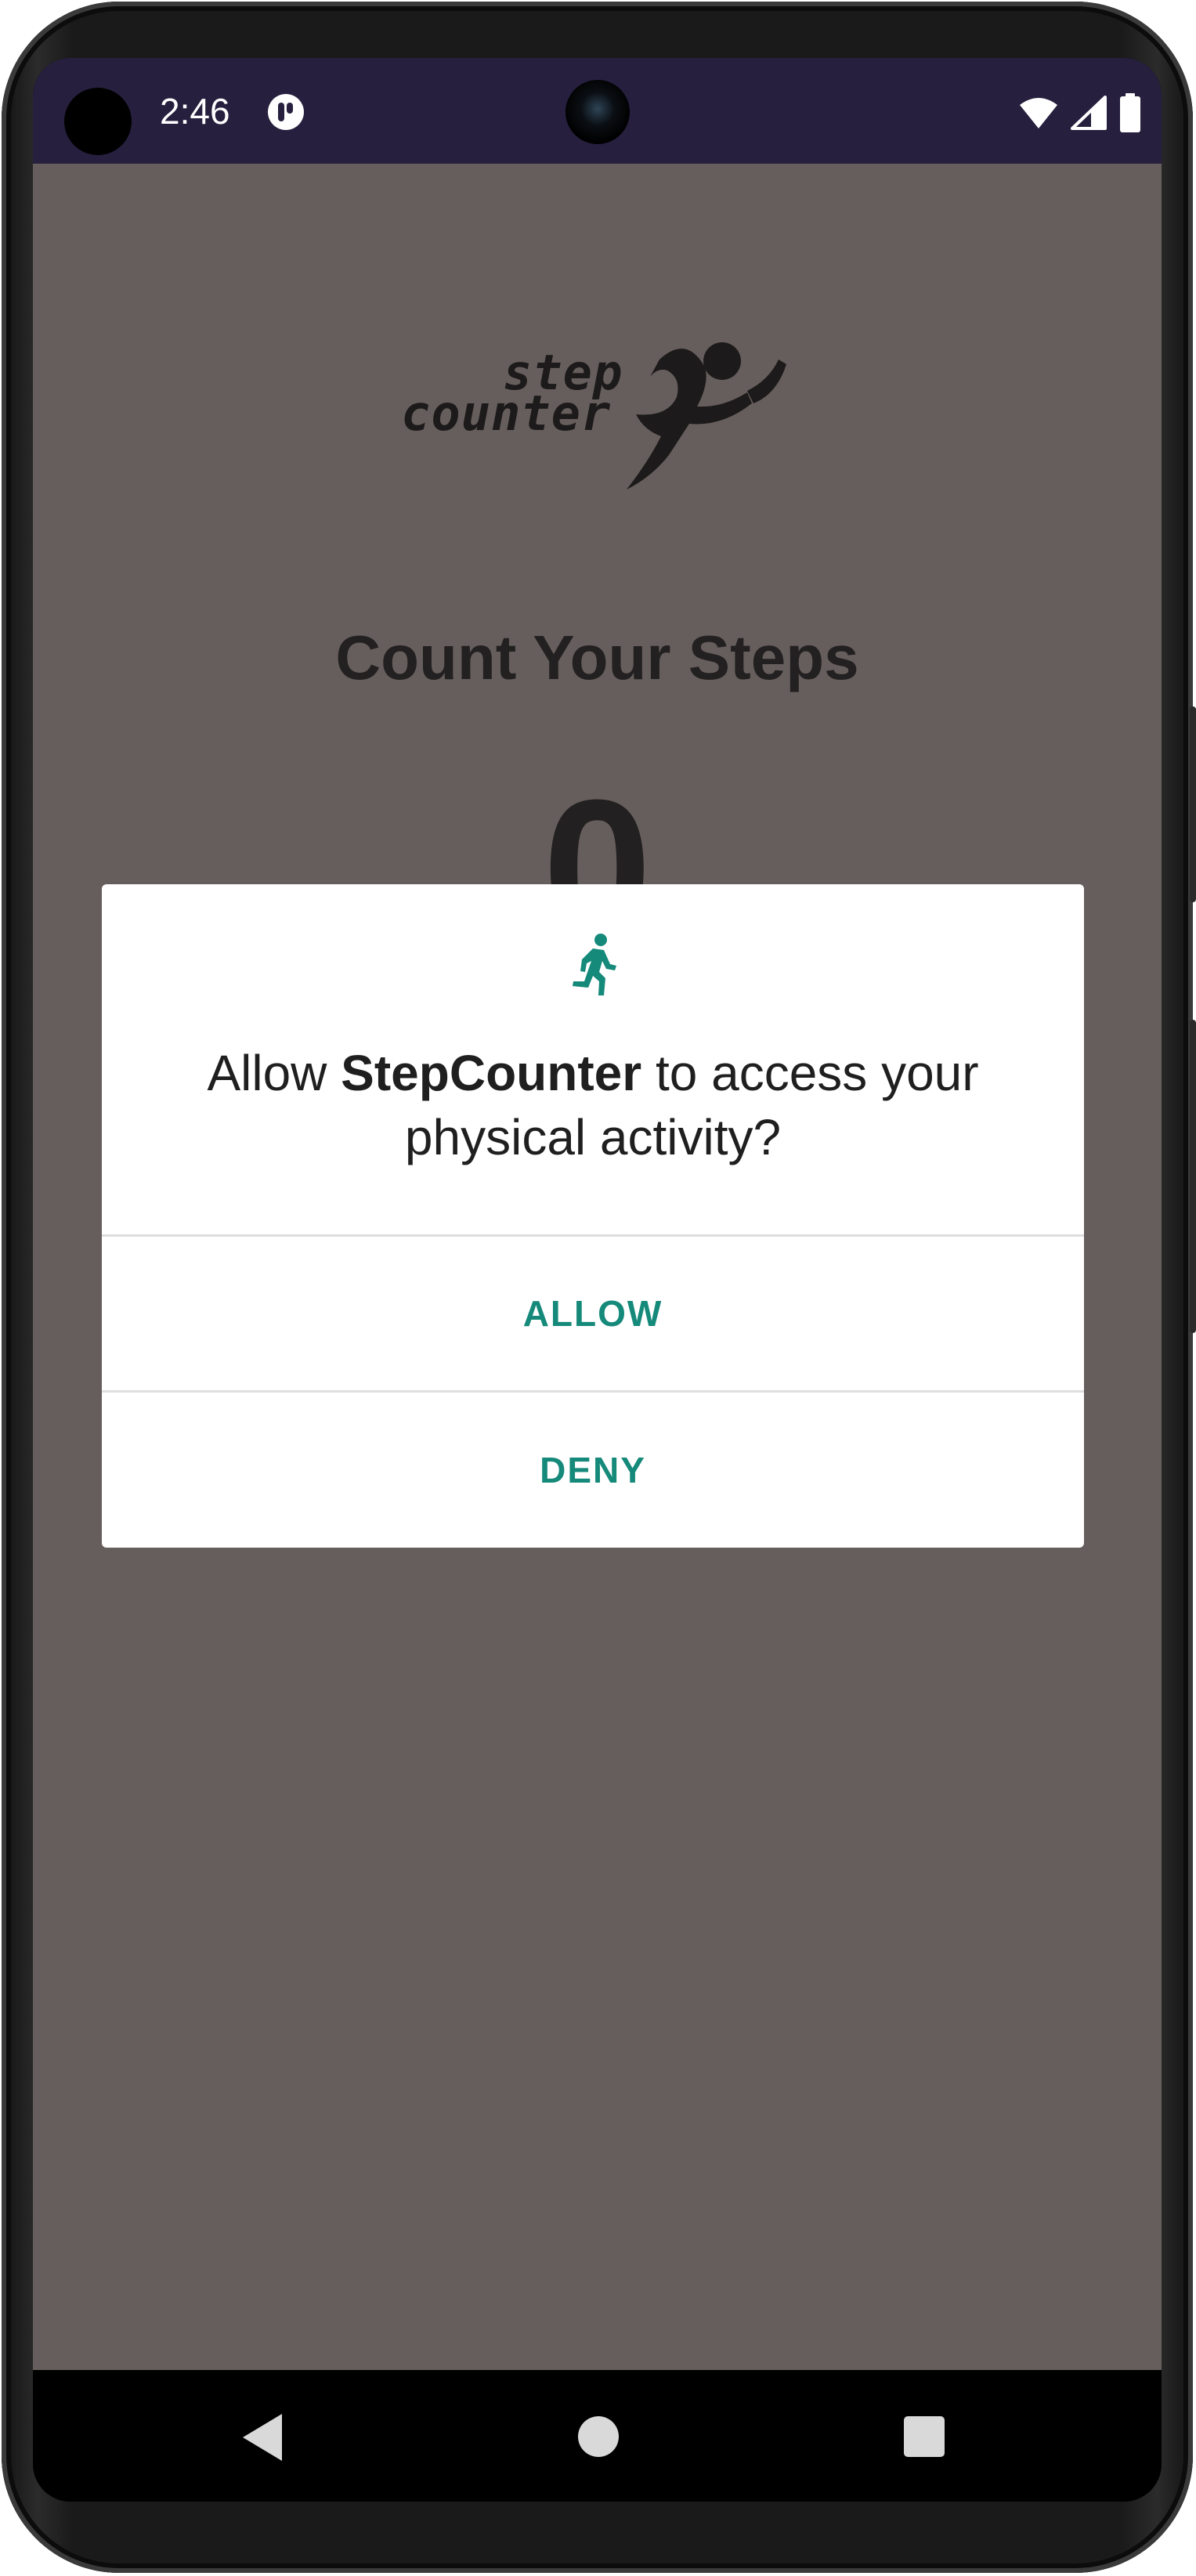 This screenshot has height=2576, width=1196. Describe the element at coordinates (491, 1073) in the screenshot. I see `dialog-app-name: StepCounter` at that location.